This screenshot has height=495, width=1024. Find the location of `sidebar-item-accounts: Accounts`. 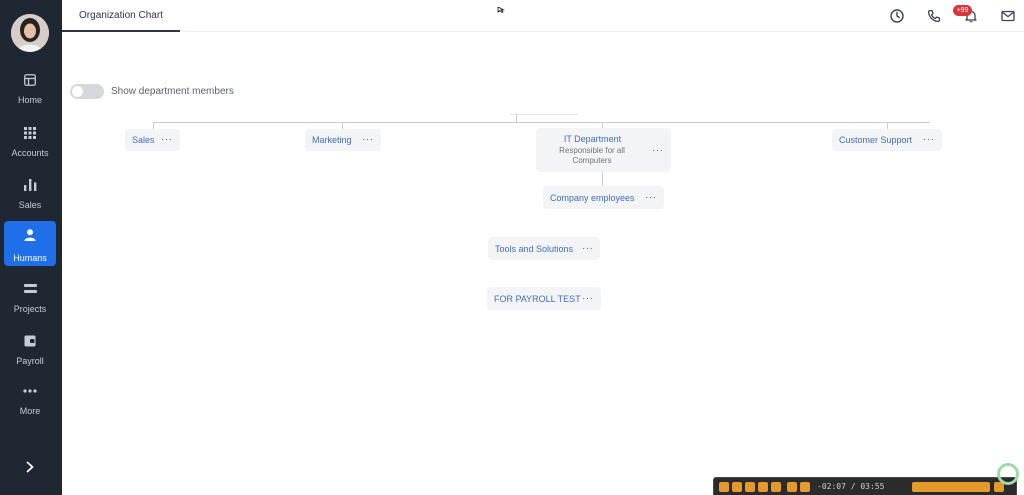

sidebar-item-accounts: Accounts is located at coordinates (30, 143).